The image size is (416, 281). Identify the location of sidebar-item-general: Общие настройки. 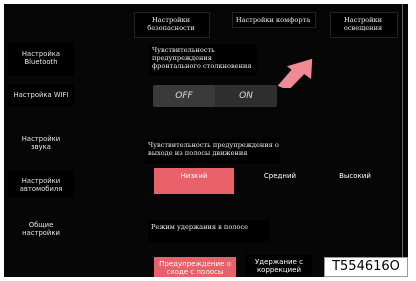
(41, 229).